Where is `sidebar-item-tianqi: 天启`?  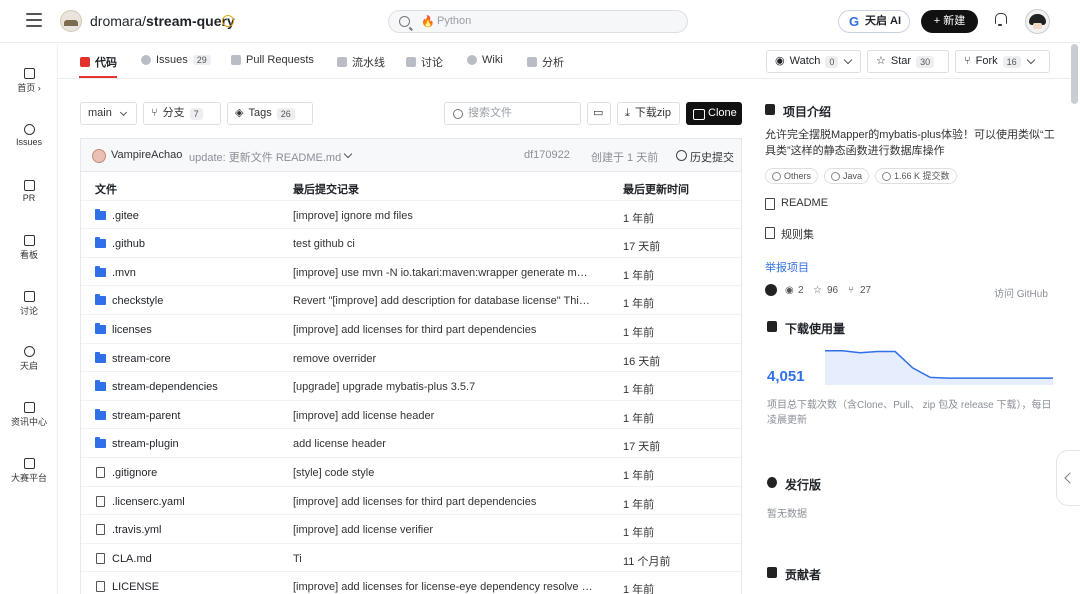 sidebar-item-tianqi: 天启 is located at coordinates (29, 359).